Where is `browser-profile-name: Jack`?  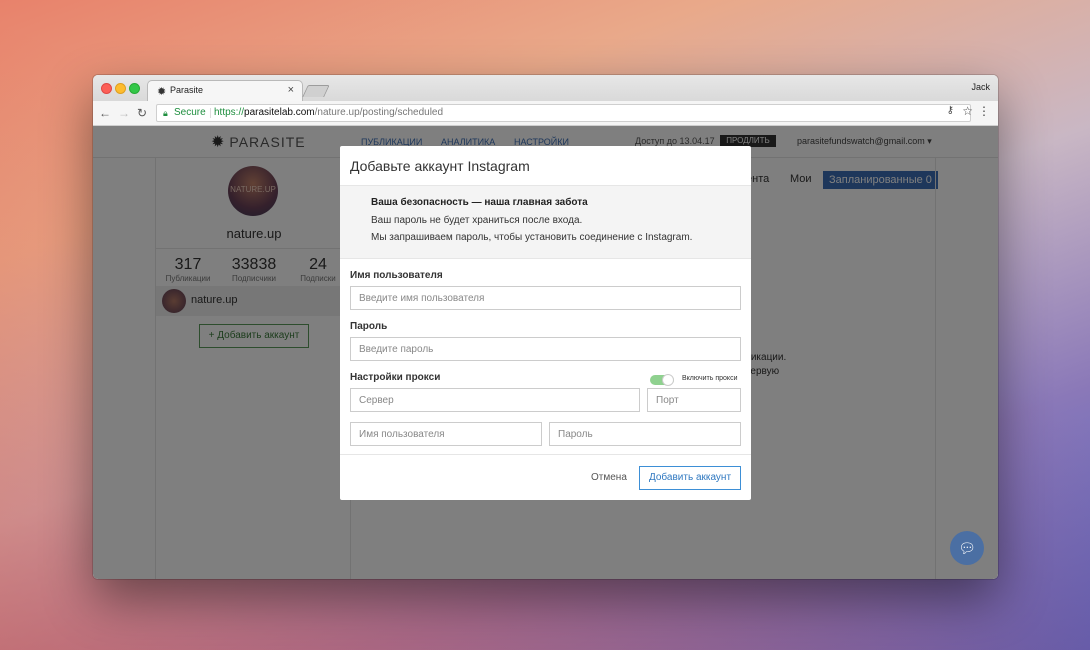 browser-profile-name: Jack is located at coordinates (980, 87).